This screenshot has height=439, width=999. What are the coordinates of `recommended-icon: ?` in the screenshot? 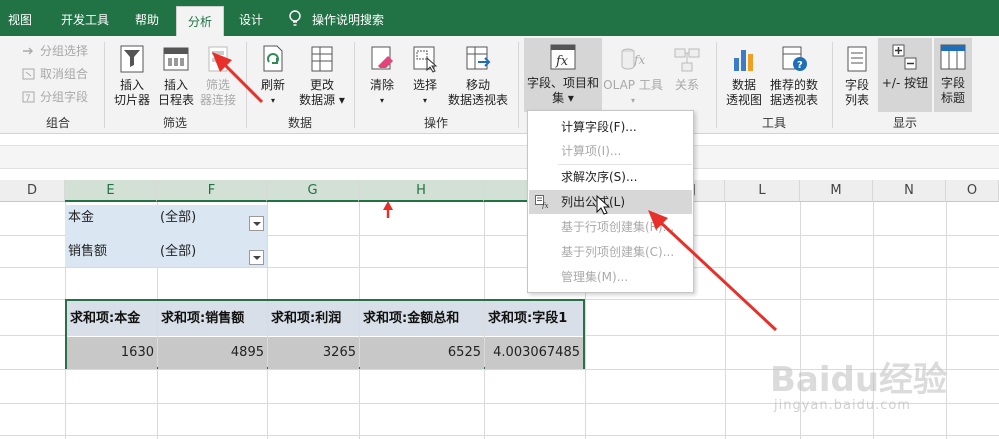 It's located at (794, 58).